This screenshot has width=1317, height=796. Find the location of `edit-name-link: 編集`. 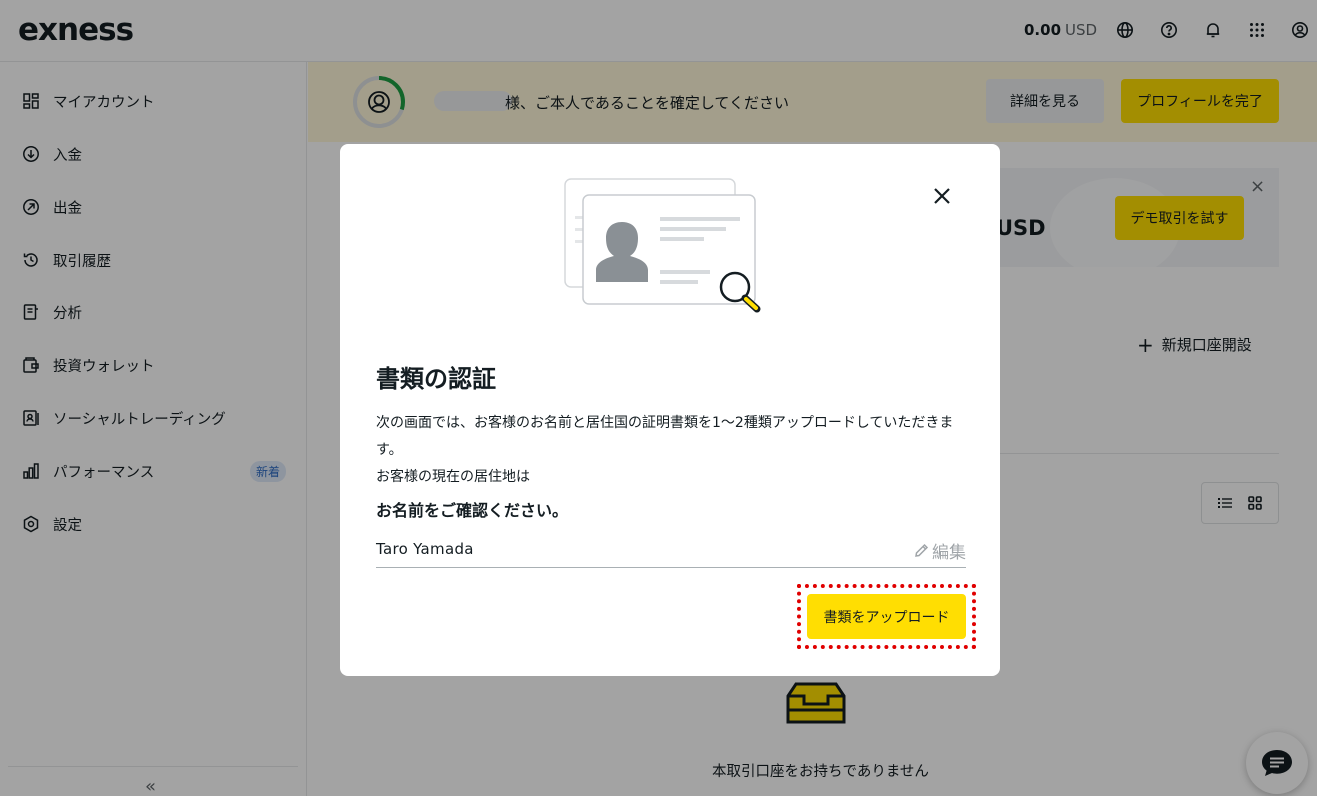

edit-name-link: 編集 is located at coordinates (940, 550).